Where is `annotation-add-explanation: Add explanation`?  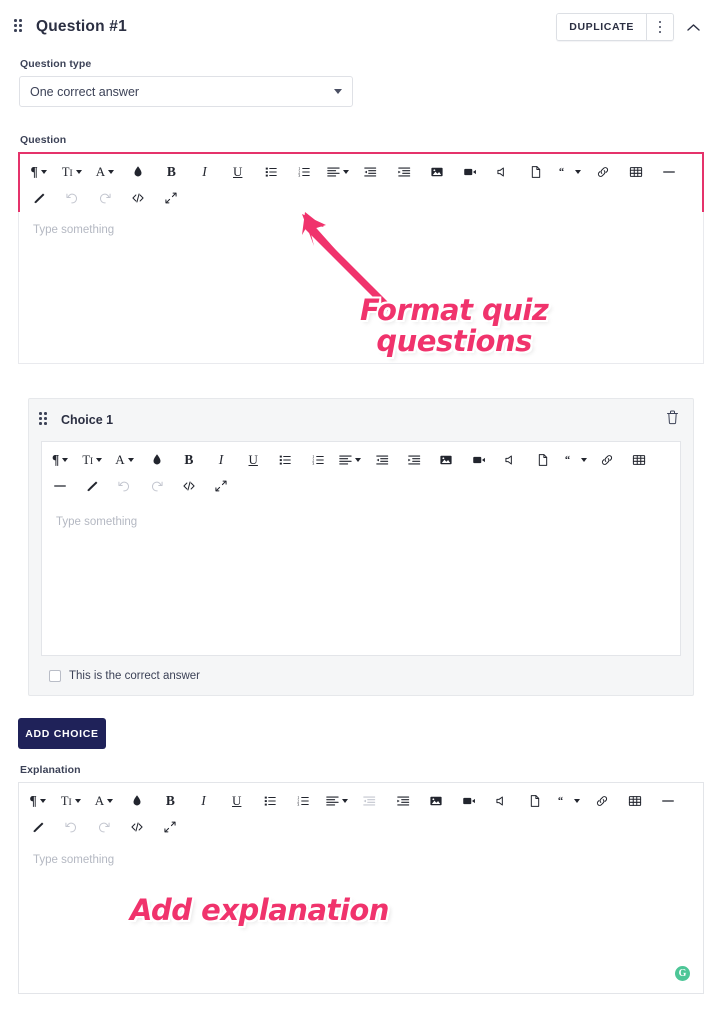 annotation-add-explanation: Add explanation is located at coordinates (259, 910).